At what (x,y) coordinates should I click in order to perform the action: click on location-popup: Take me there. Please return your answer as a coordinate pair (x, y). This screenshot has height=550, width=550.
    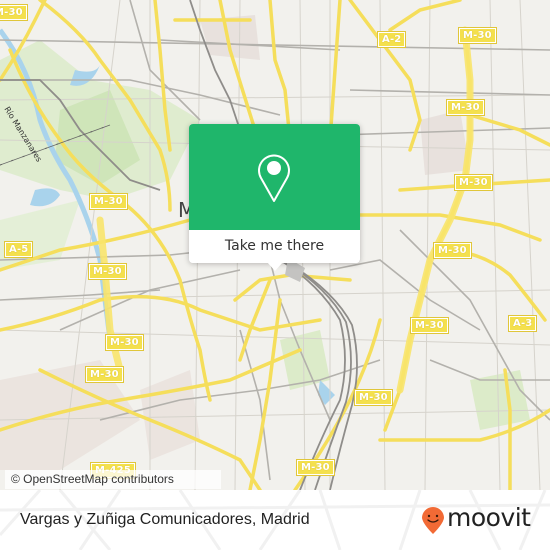
    Looking at the image, I should click on (274, 197).